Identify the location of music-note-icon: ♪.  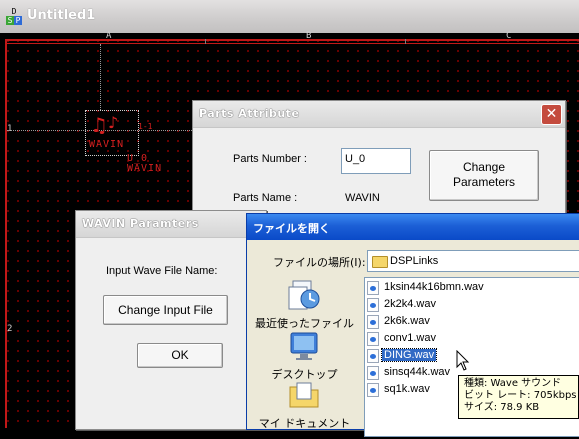
(113, 122).